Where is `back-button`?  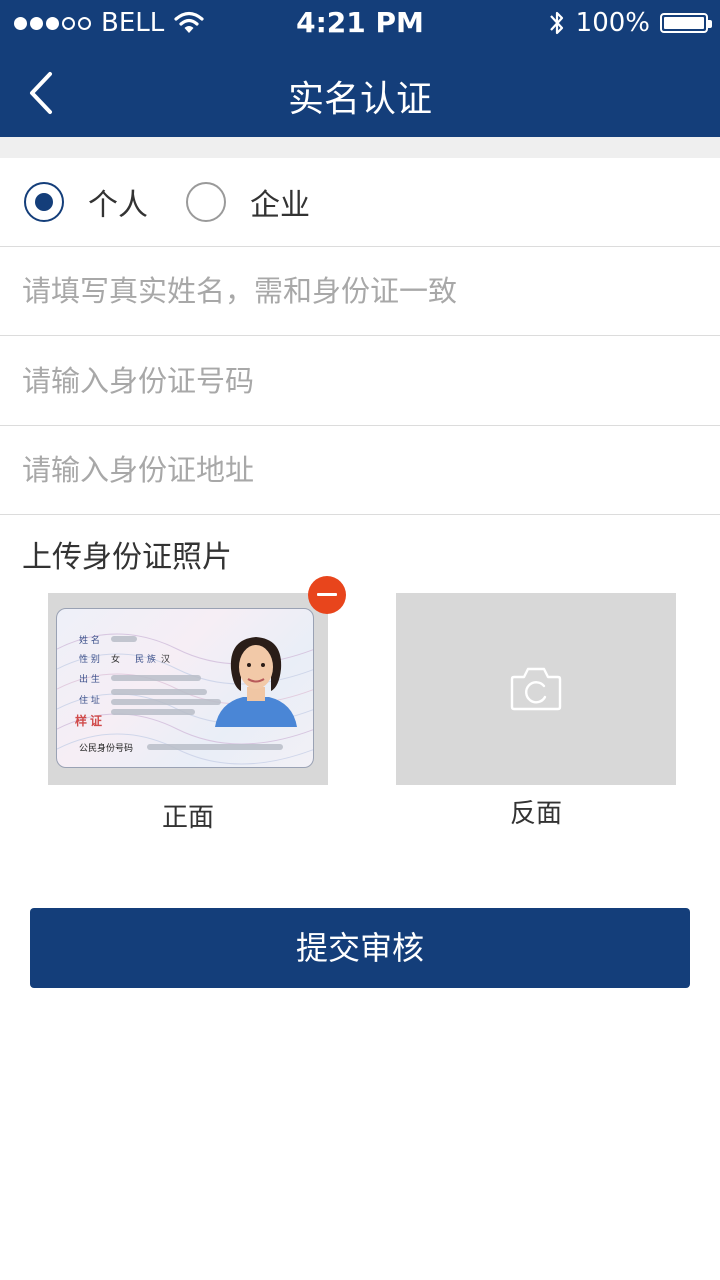
back-button is located at coordinates (42, 93).